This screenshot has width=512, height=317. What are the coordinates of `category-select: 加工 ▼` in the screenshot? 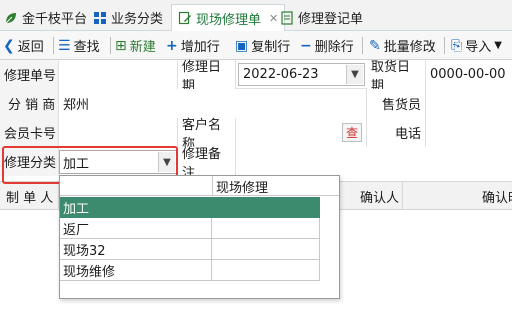 It's located at (118, 162).